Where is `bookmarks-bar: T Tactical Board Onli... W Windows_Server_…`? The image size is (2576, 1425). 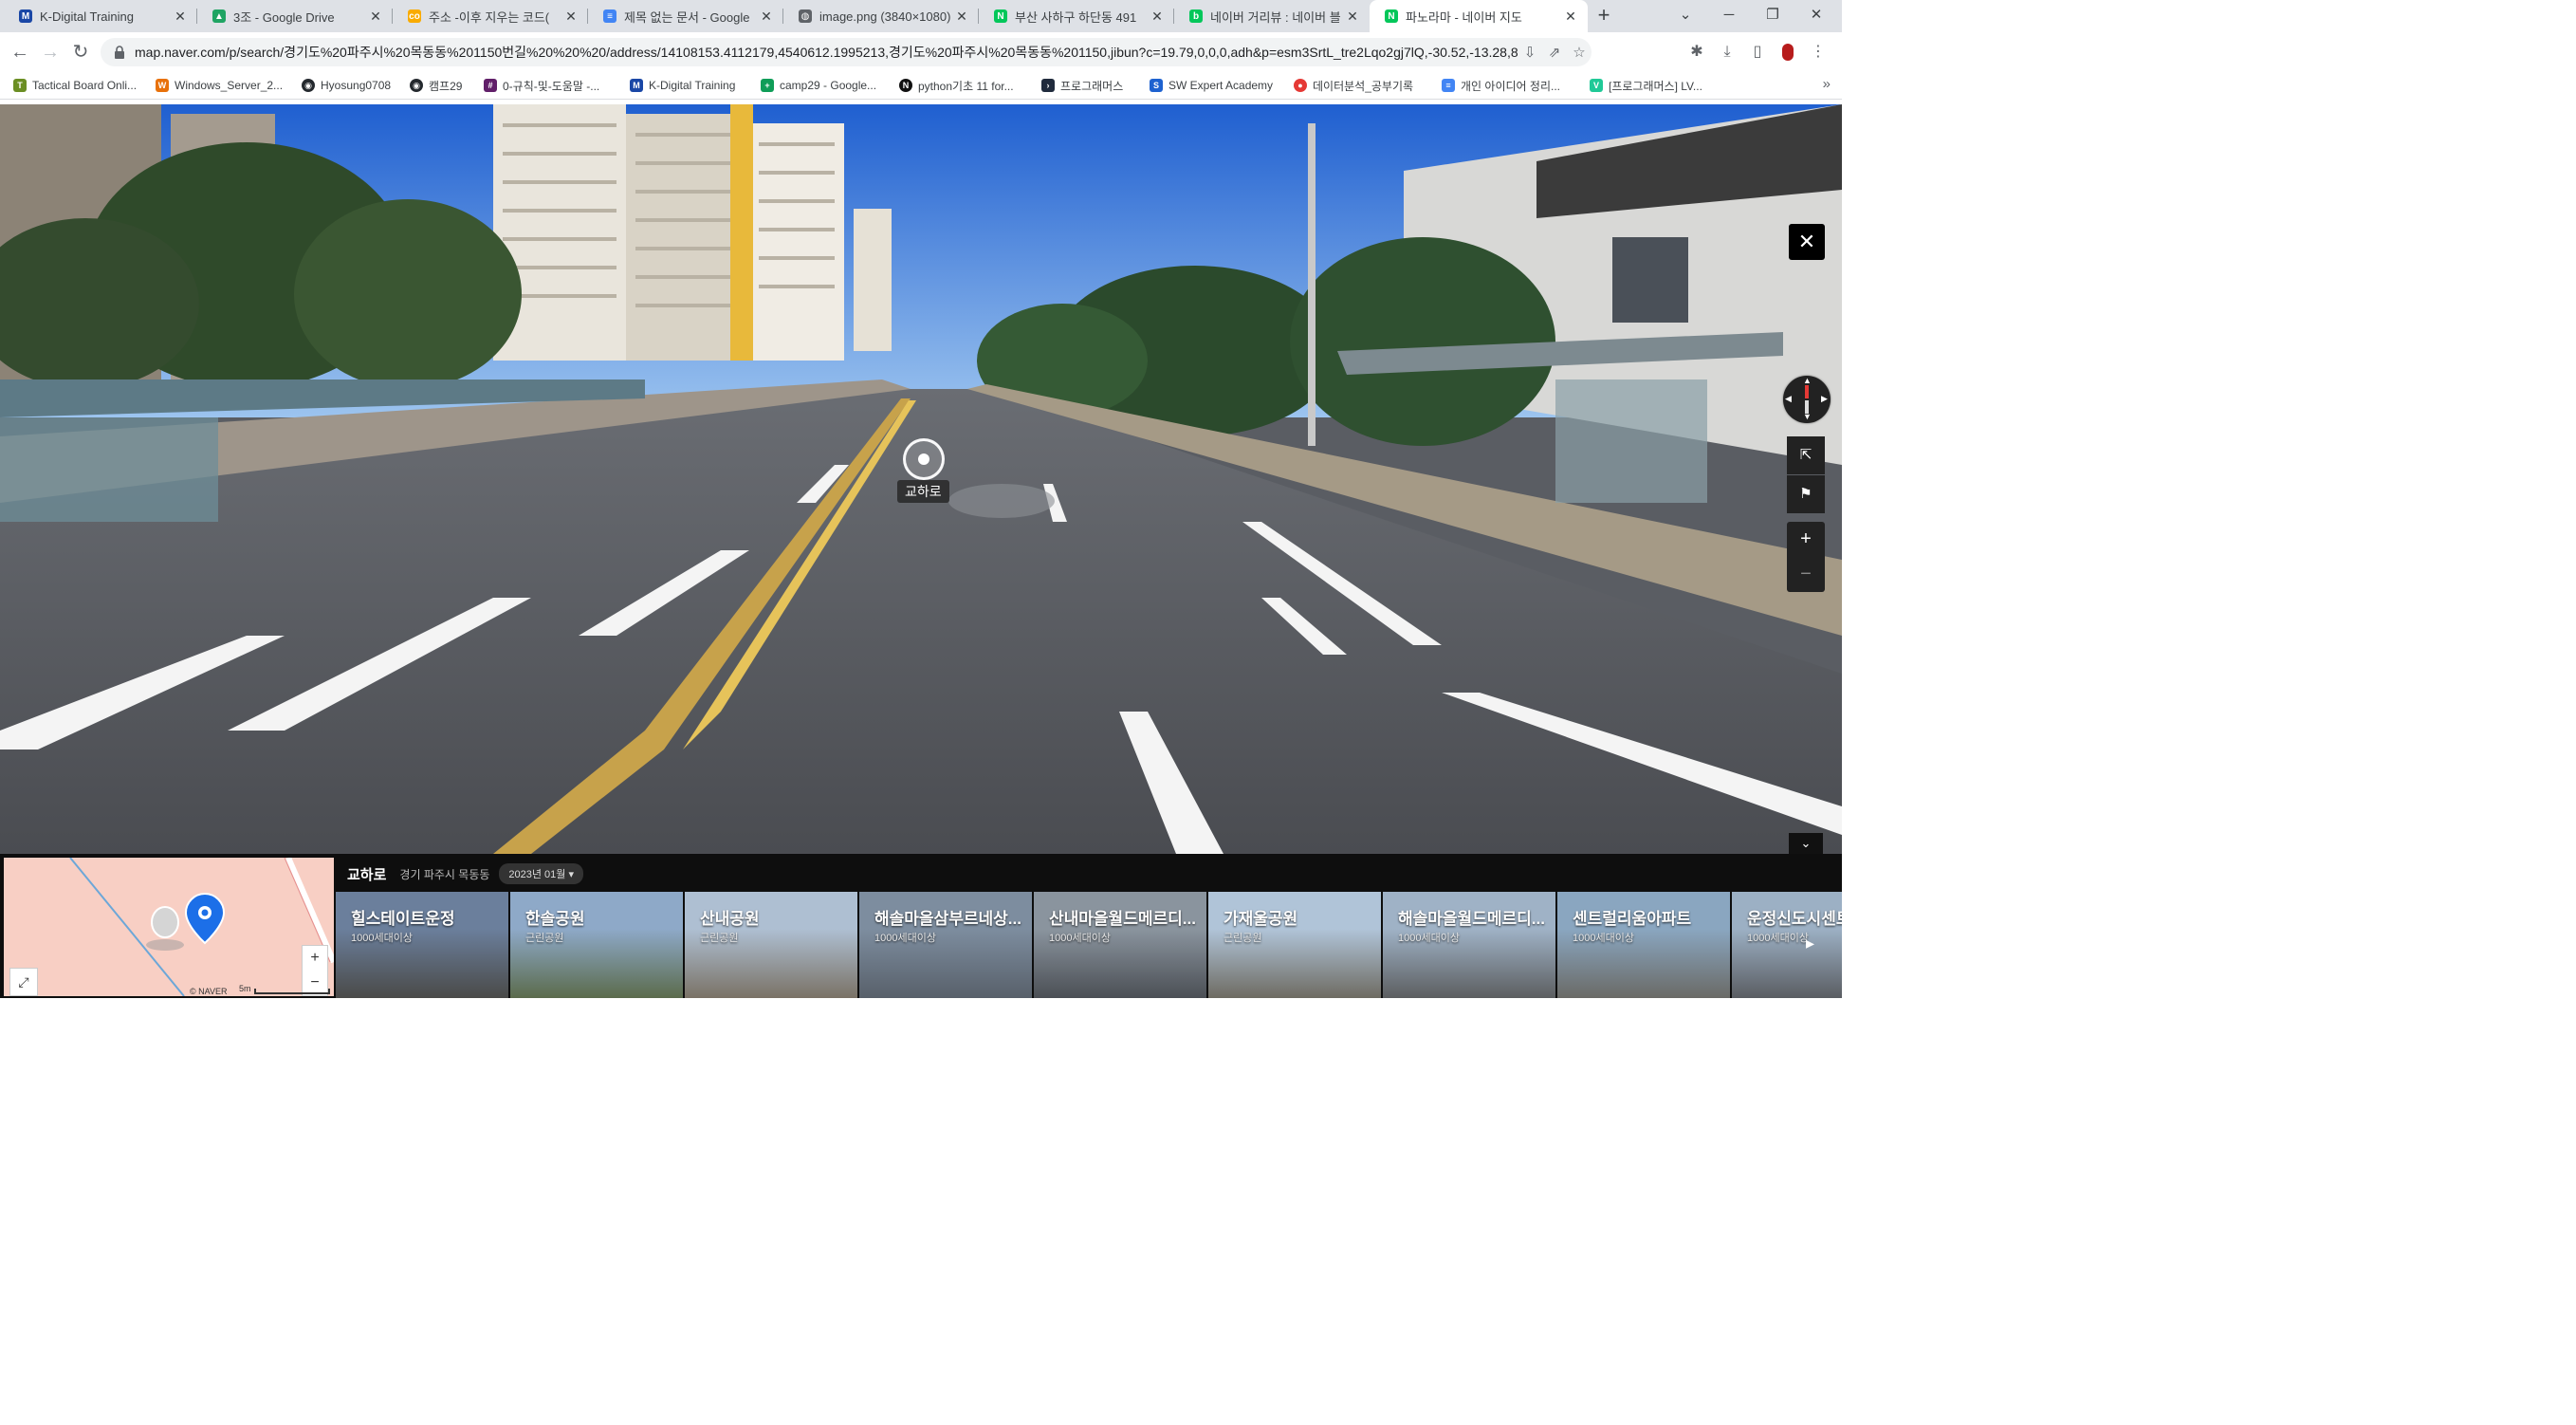
bookmarks-bar: T Tactical Board Onli... W Windows_Server_… is located at coordinates (921, 86).